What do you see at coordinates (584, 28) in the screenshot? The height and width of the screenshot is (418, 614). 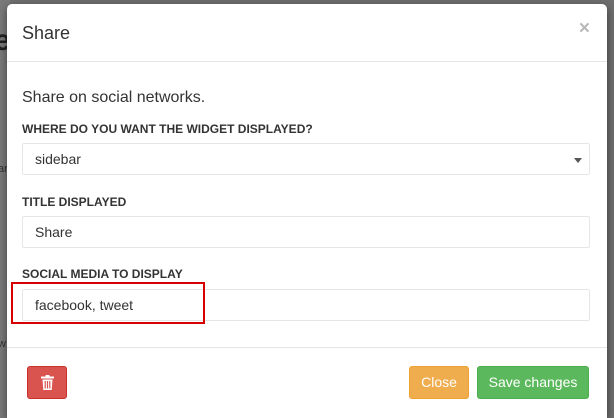 I see `close-icon: ×` at bounding box center [584, 28].